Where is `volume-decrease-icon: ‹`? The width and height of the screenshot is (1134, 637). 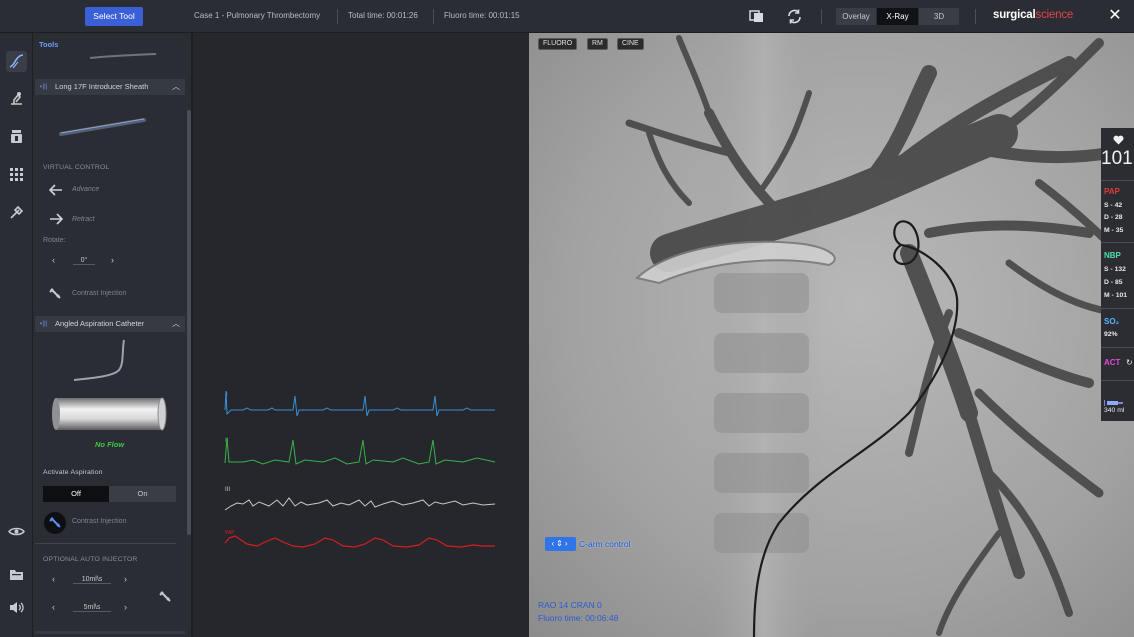 volume-decrease-icon: ‹ is located at coordinates (53, 607).